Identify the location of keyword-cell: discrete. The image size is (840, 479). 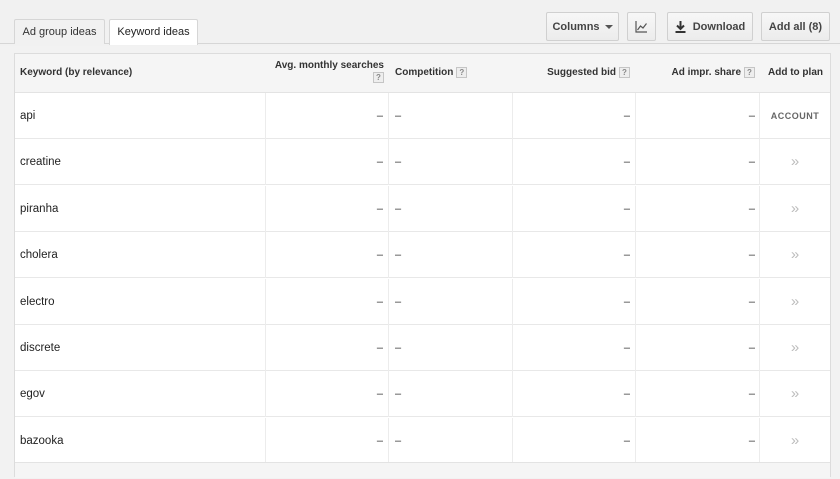
(40, 348).